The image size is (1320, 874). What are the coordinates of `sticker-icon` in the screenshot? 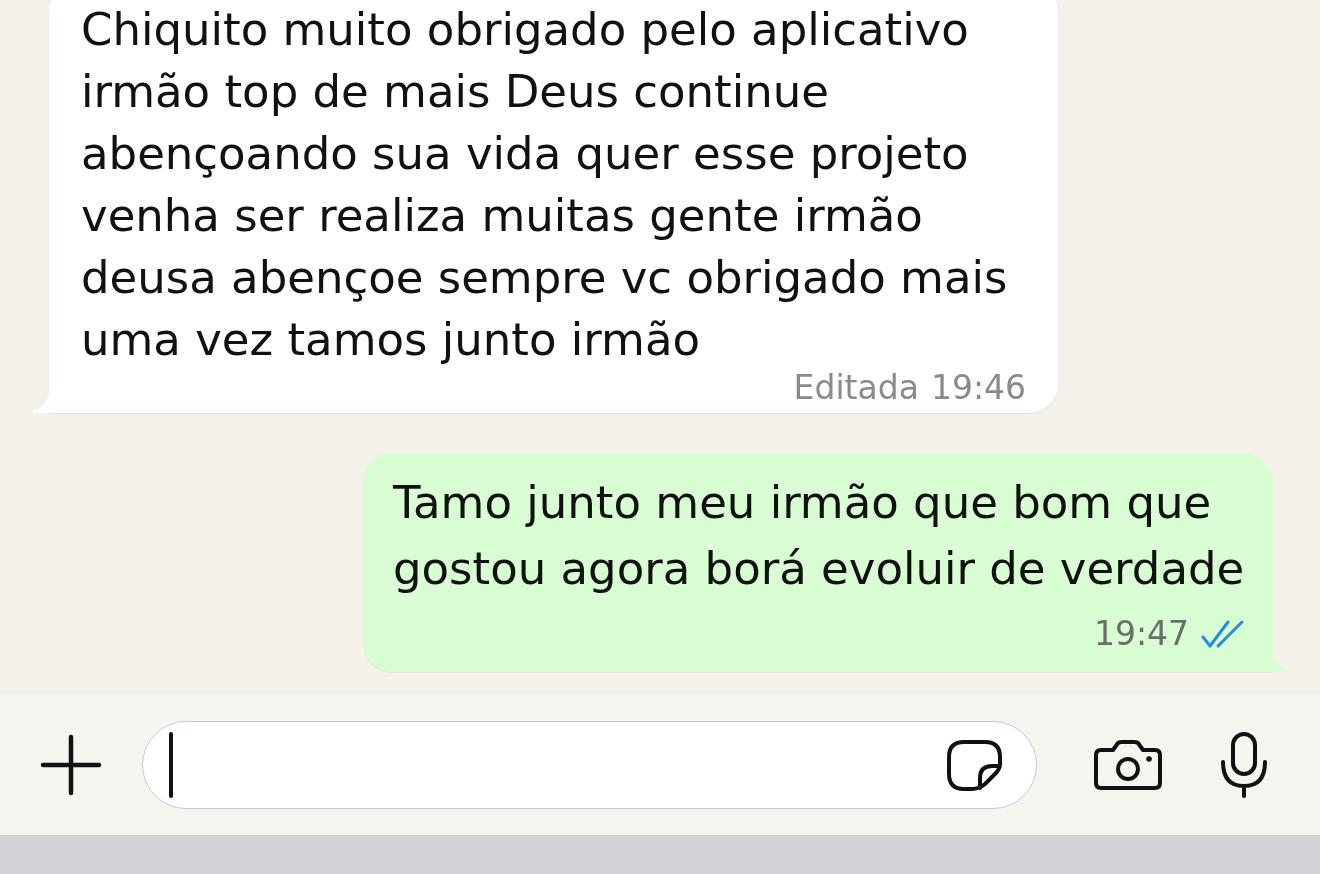 It's located at (974, 765).